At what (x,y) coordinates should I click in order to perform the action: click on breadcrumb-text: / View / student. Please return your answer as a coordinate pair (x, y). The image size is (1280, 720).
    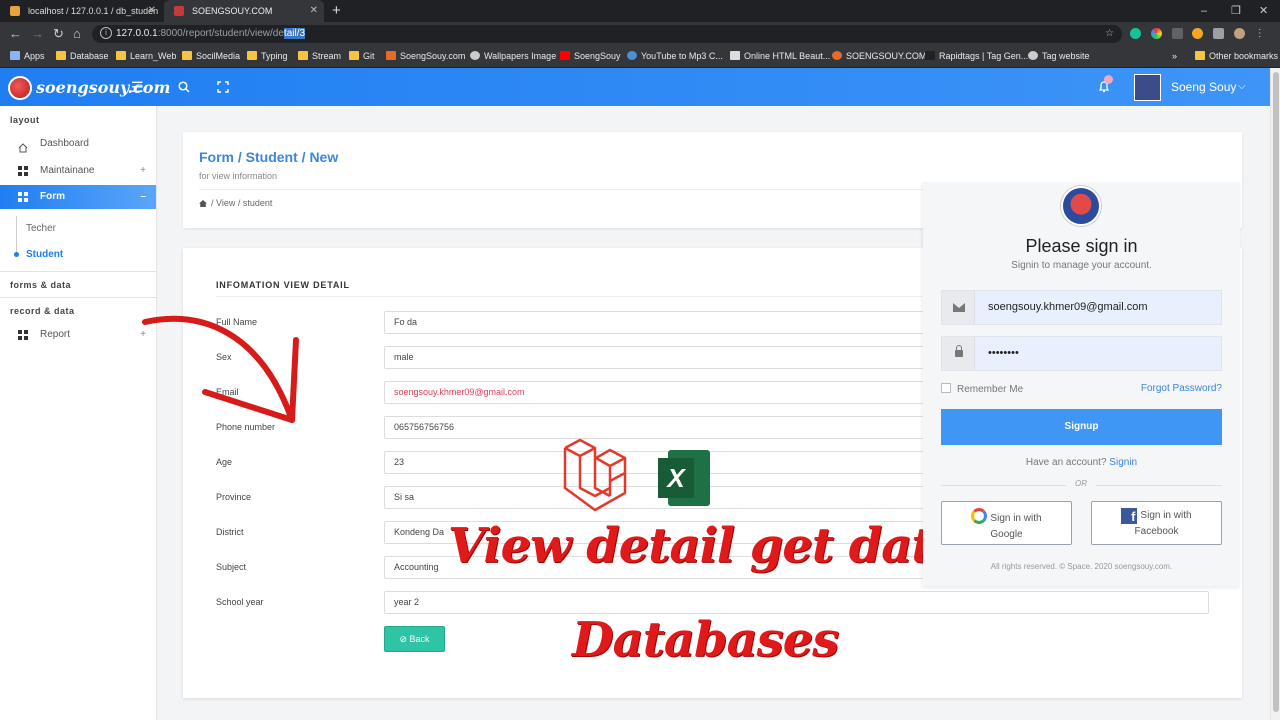
    Looking at the image, I should click on (241, 203).